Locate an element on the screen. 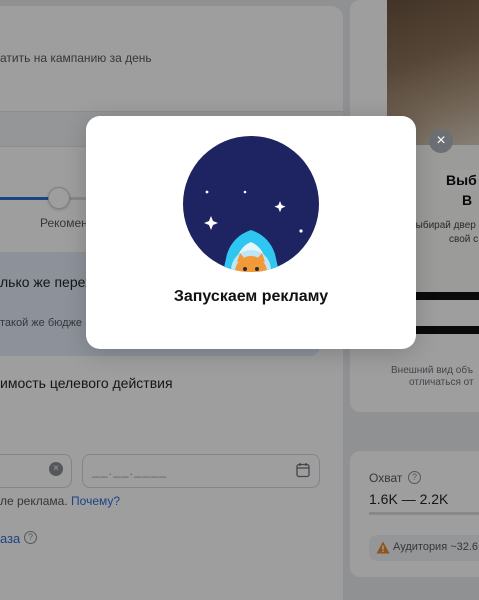 The height and width of the screenshot is (600, 479). close-icon: × is located at coordinates (441, 141).